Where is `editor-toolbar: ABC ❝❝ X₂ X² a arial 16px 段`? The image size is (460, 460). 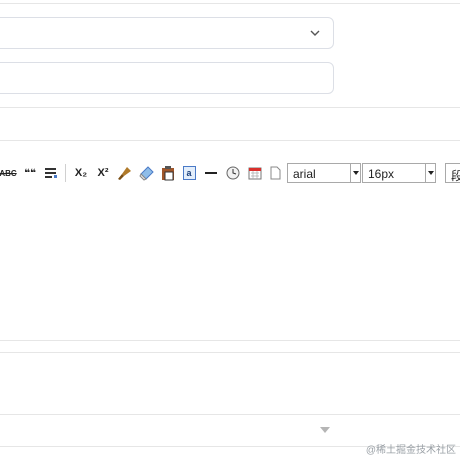 editor-toolbar: ABC ❝❝ X₂ X² a arial 16px 段 is located at coordinates (230, 173).